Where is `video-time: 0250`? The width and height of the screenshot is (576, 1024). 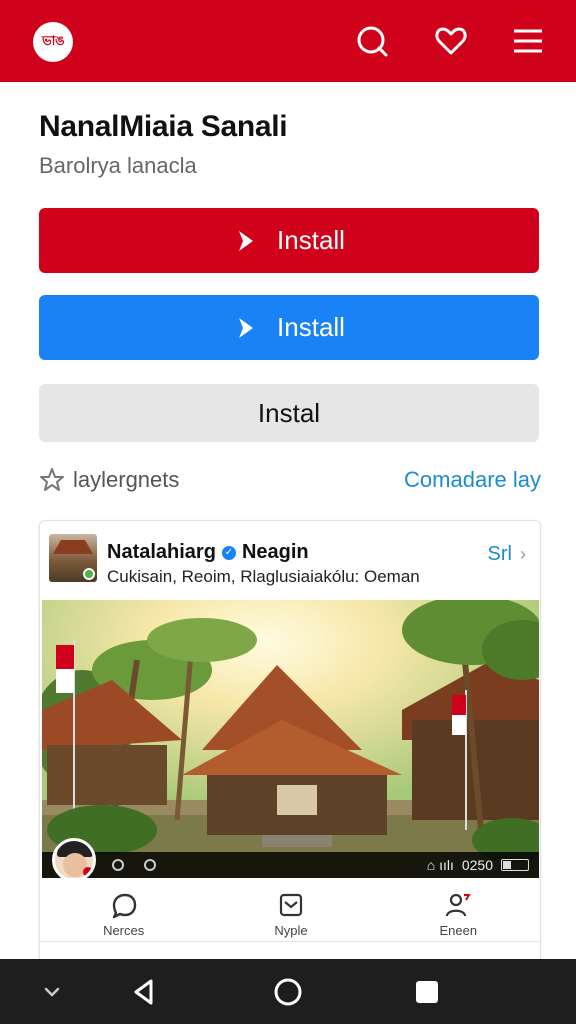
video-time: 0250 is located at coordinates (477, 865).